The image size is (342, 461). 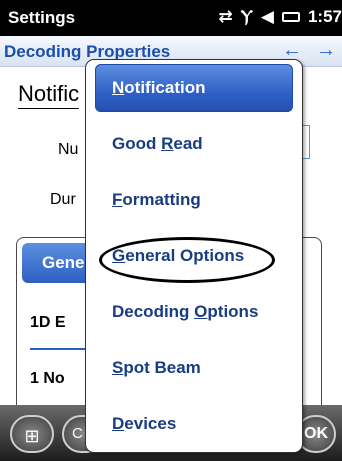 I want to click on field-label: Dur, so click(x=63, y=199).